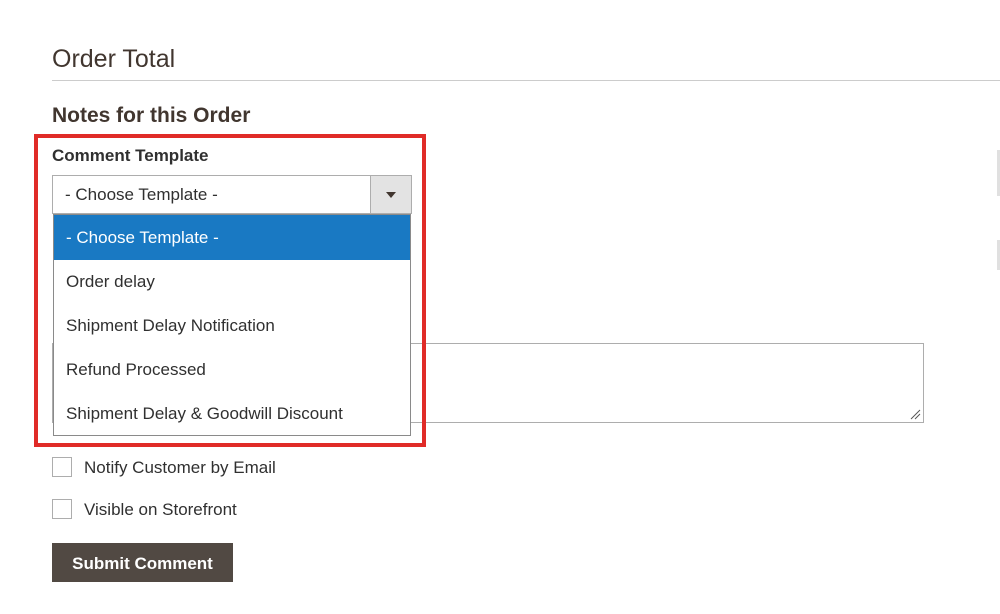 The width and height of the screenshot is (1000, 614). Describe the element at coordinates (915, 414) in the screenshot. I see `resize-handle-icon` at that location.